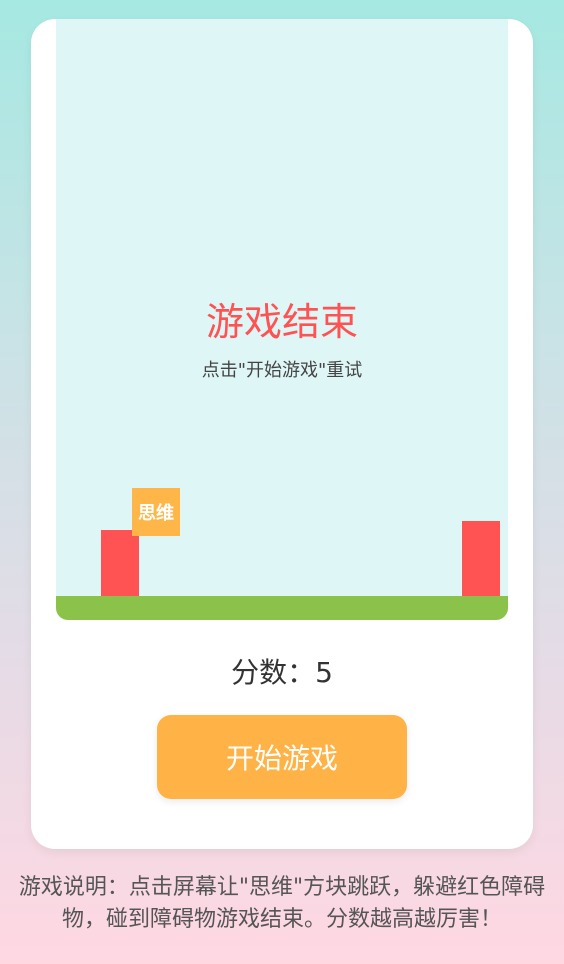  Describe the element at coordinates (282, 672) in the screenshot. I see `score-display: 分数：5` at that location.